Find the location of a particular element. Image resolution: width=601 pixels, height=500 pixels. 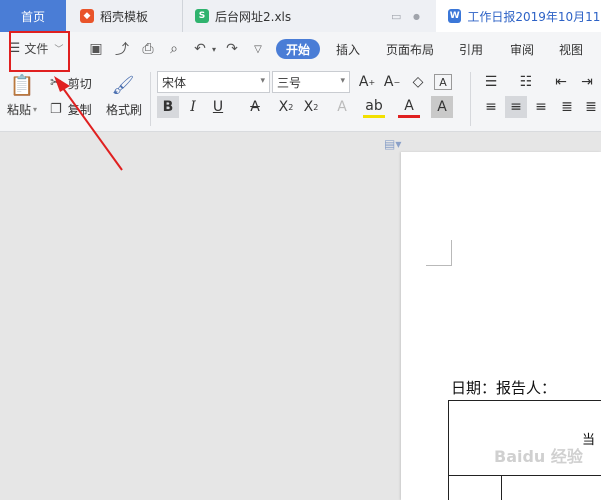

clear-format-icon: ◇ is located at coordinates (418, 82).